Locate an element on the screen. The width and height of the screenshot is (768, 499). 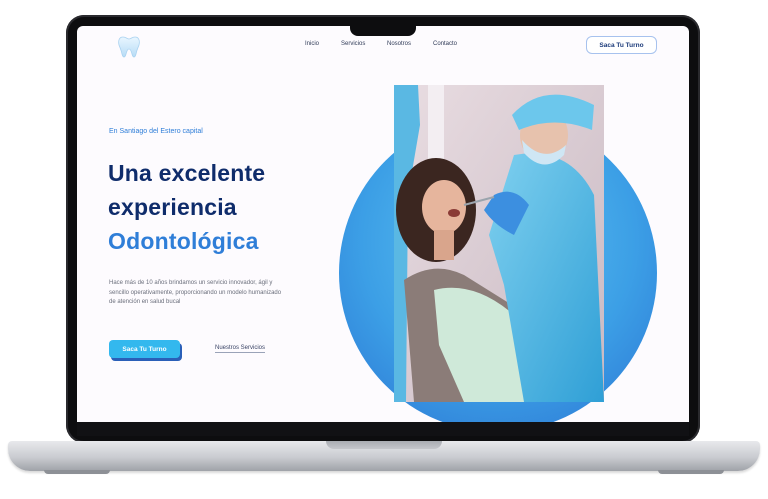
hero-eyebrow: En Santiago del Estero capital is located at coordinates (156, 131).